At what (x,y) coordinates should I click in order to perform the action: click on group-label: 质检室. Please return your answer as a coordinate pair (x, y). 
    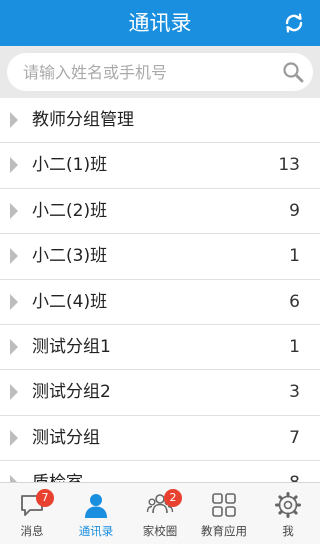
    Looking at the image, I should click on (57, 471).